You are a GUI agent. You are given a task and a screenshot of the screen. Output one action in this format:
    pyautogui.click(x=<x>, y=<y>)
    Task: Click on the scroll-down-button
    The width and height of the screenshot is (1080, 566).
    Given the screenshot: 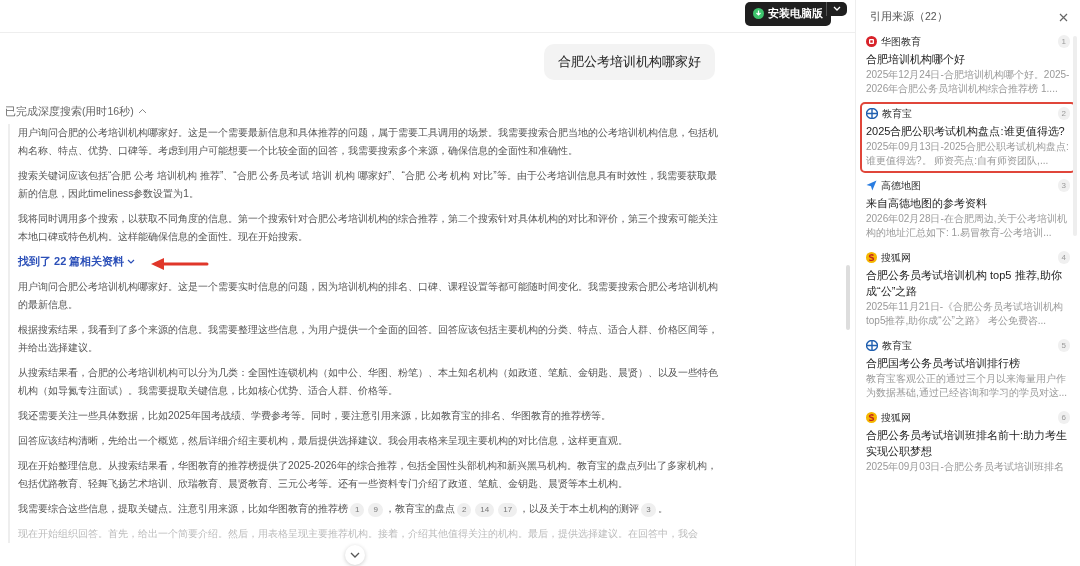 What is the action you would take?
    pyautogui.click(x=355, y=555)
    